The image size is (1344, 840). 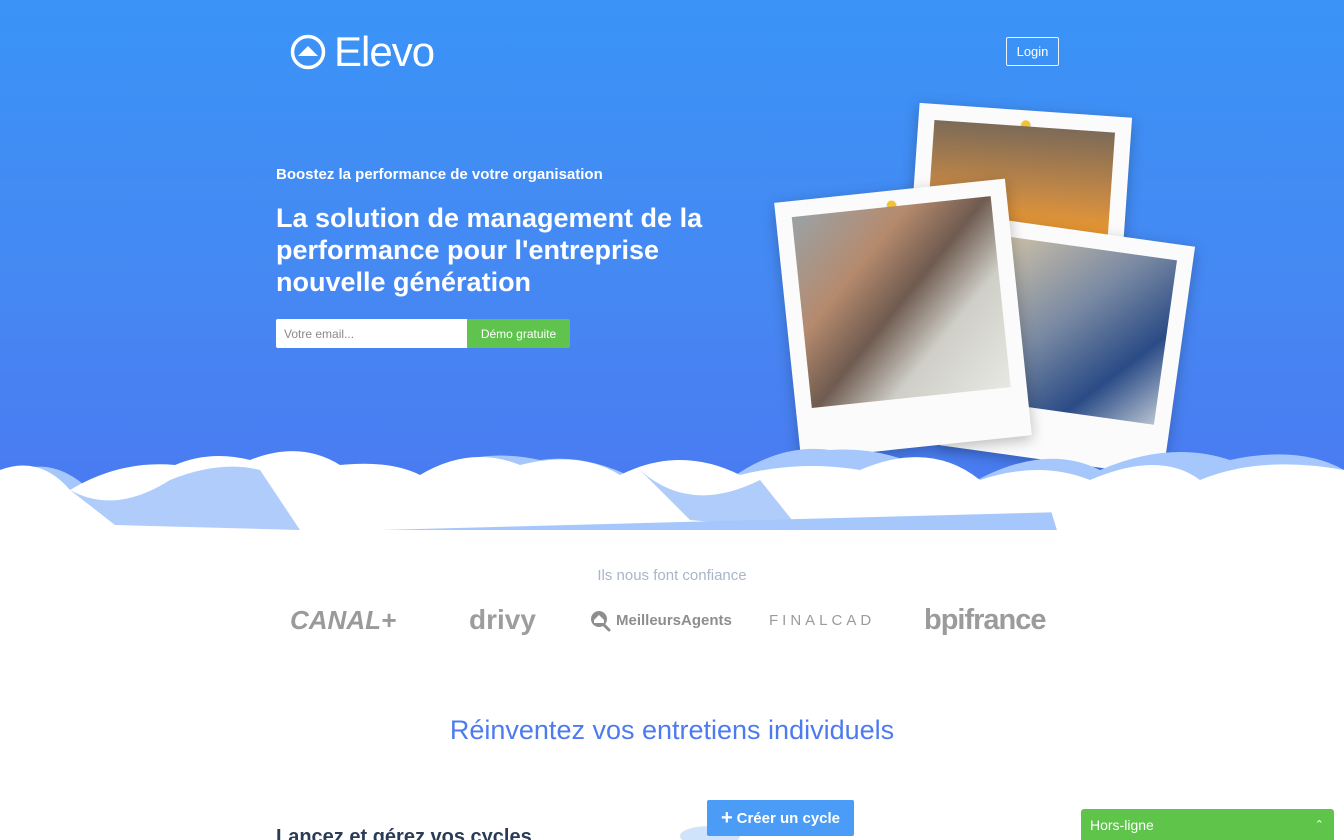 What do you see at coordinates (343, 619) in the screenshot?
I see `logo-canal-plus: CANAL+` at bounding box center [343, 619].